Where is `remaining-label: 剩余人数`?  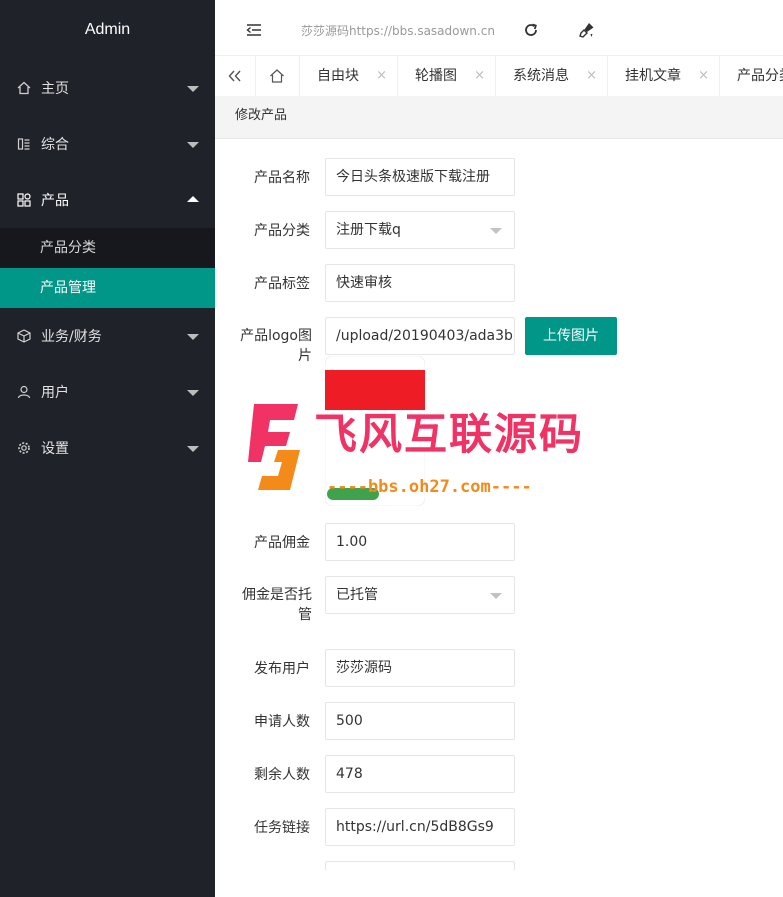 remaining-label: 剩余人数 is located at coordinates (282, 775).